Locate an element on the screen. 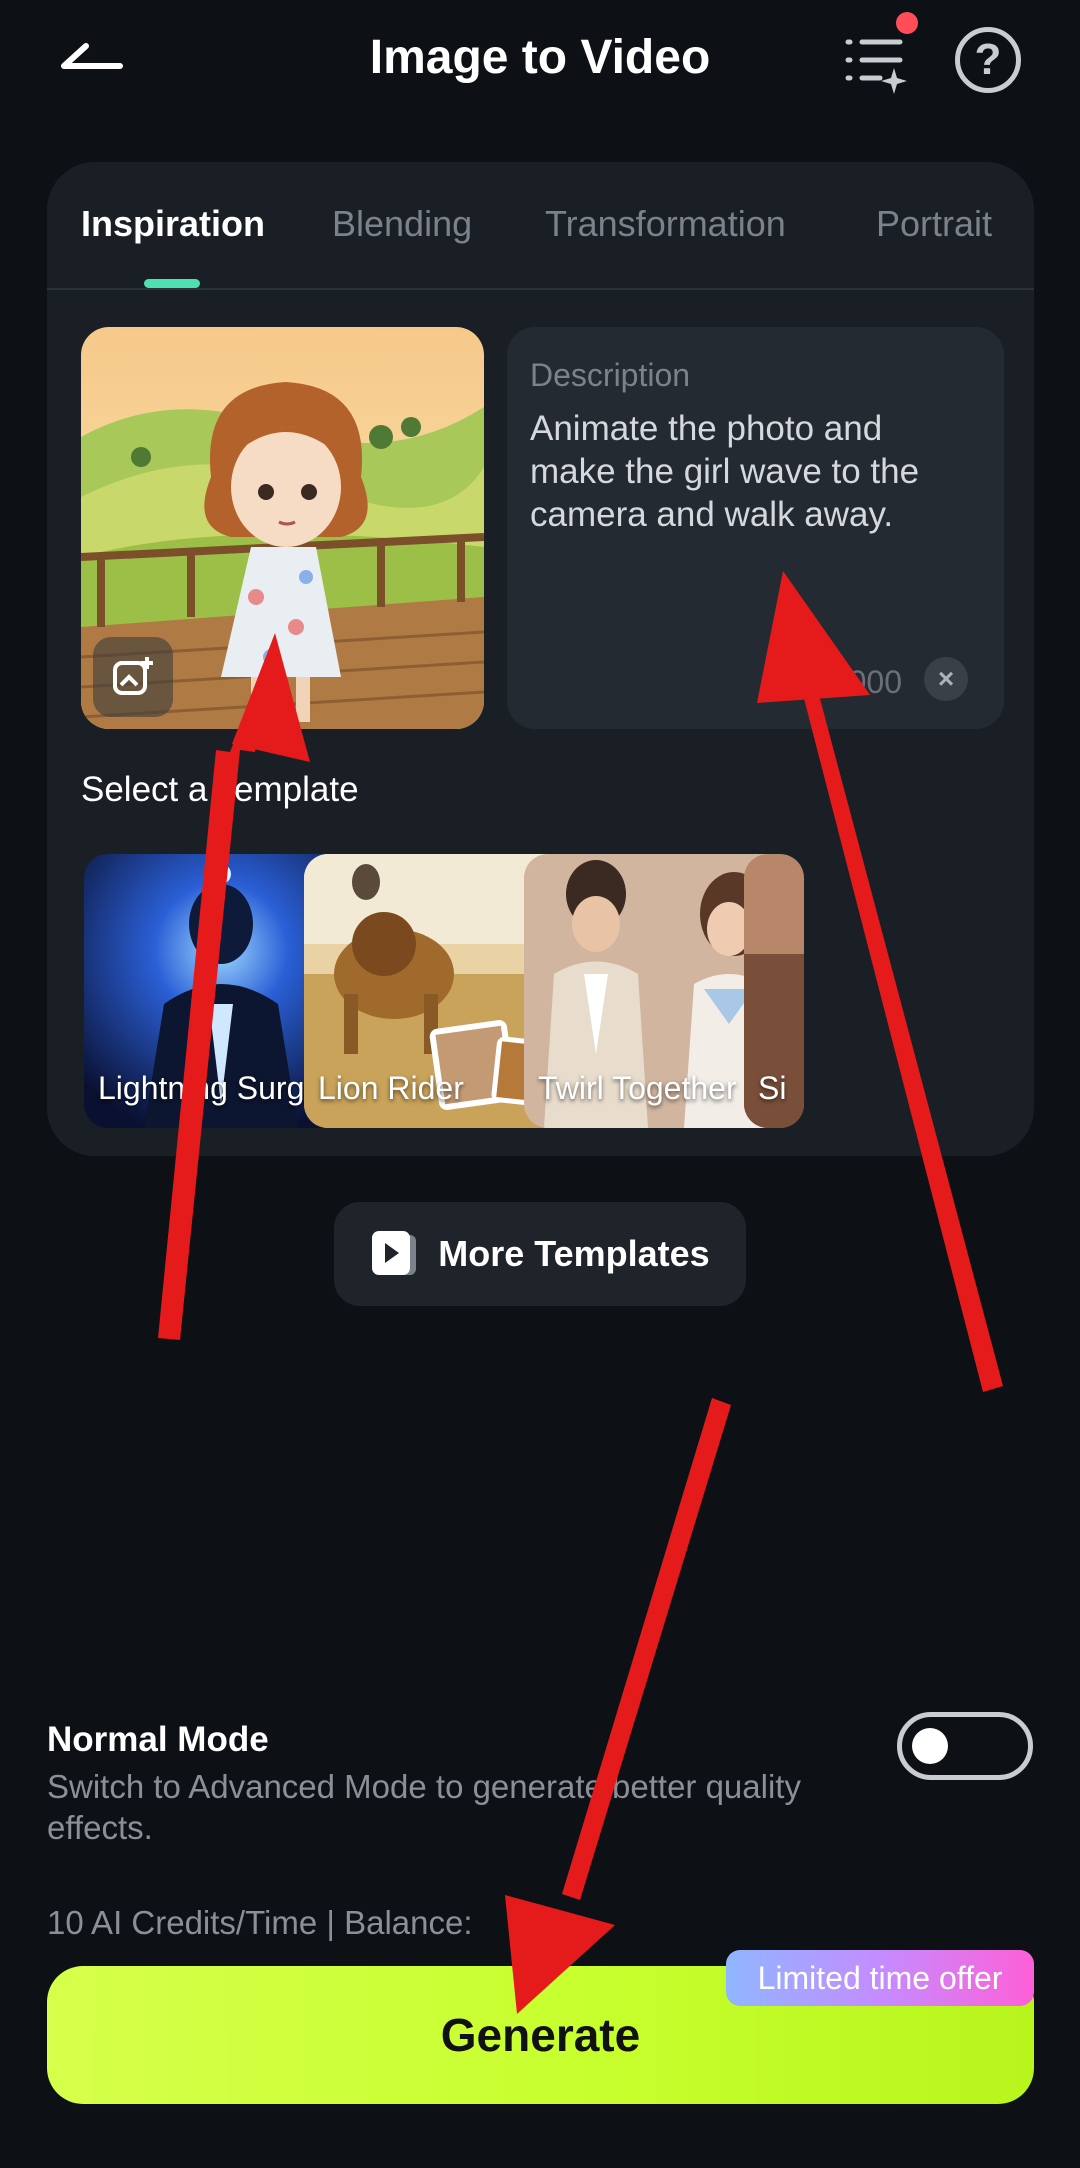  task-list-button is located at coordinates (876, 62).